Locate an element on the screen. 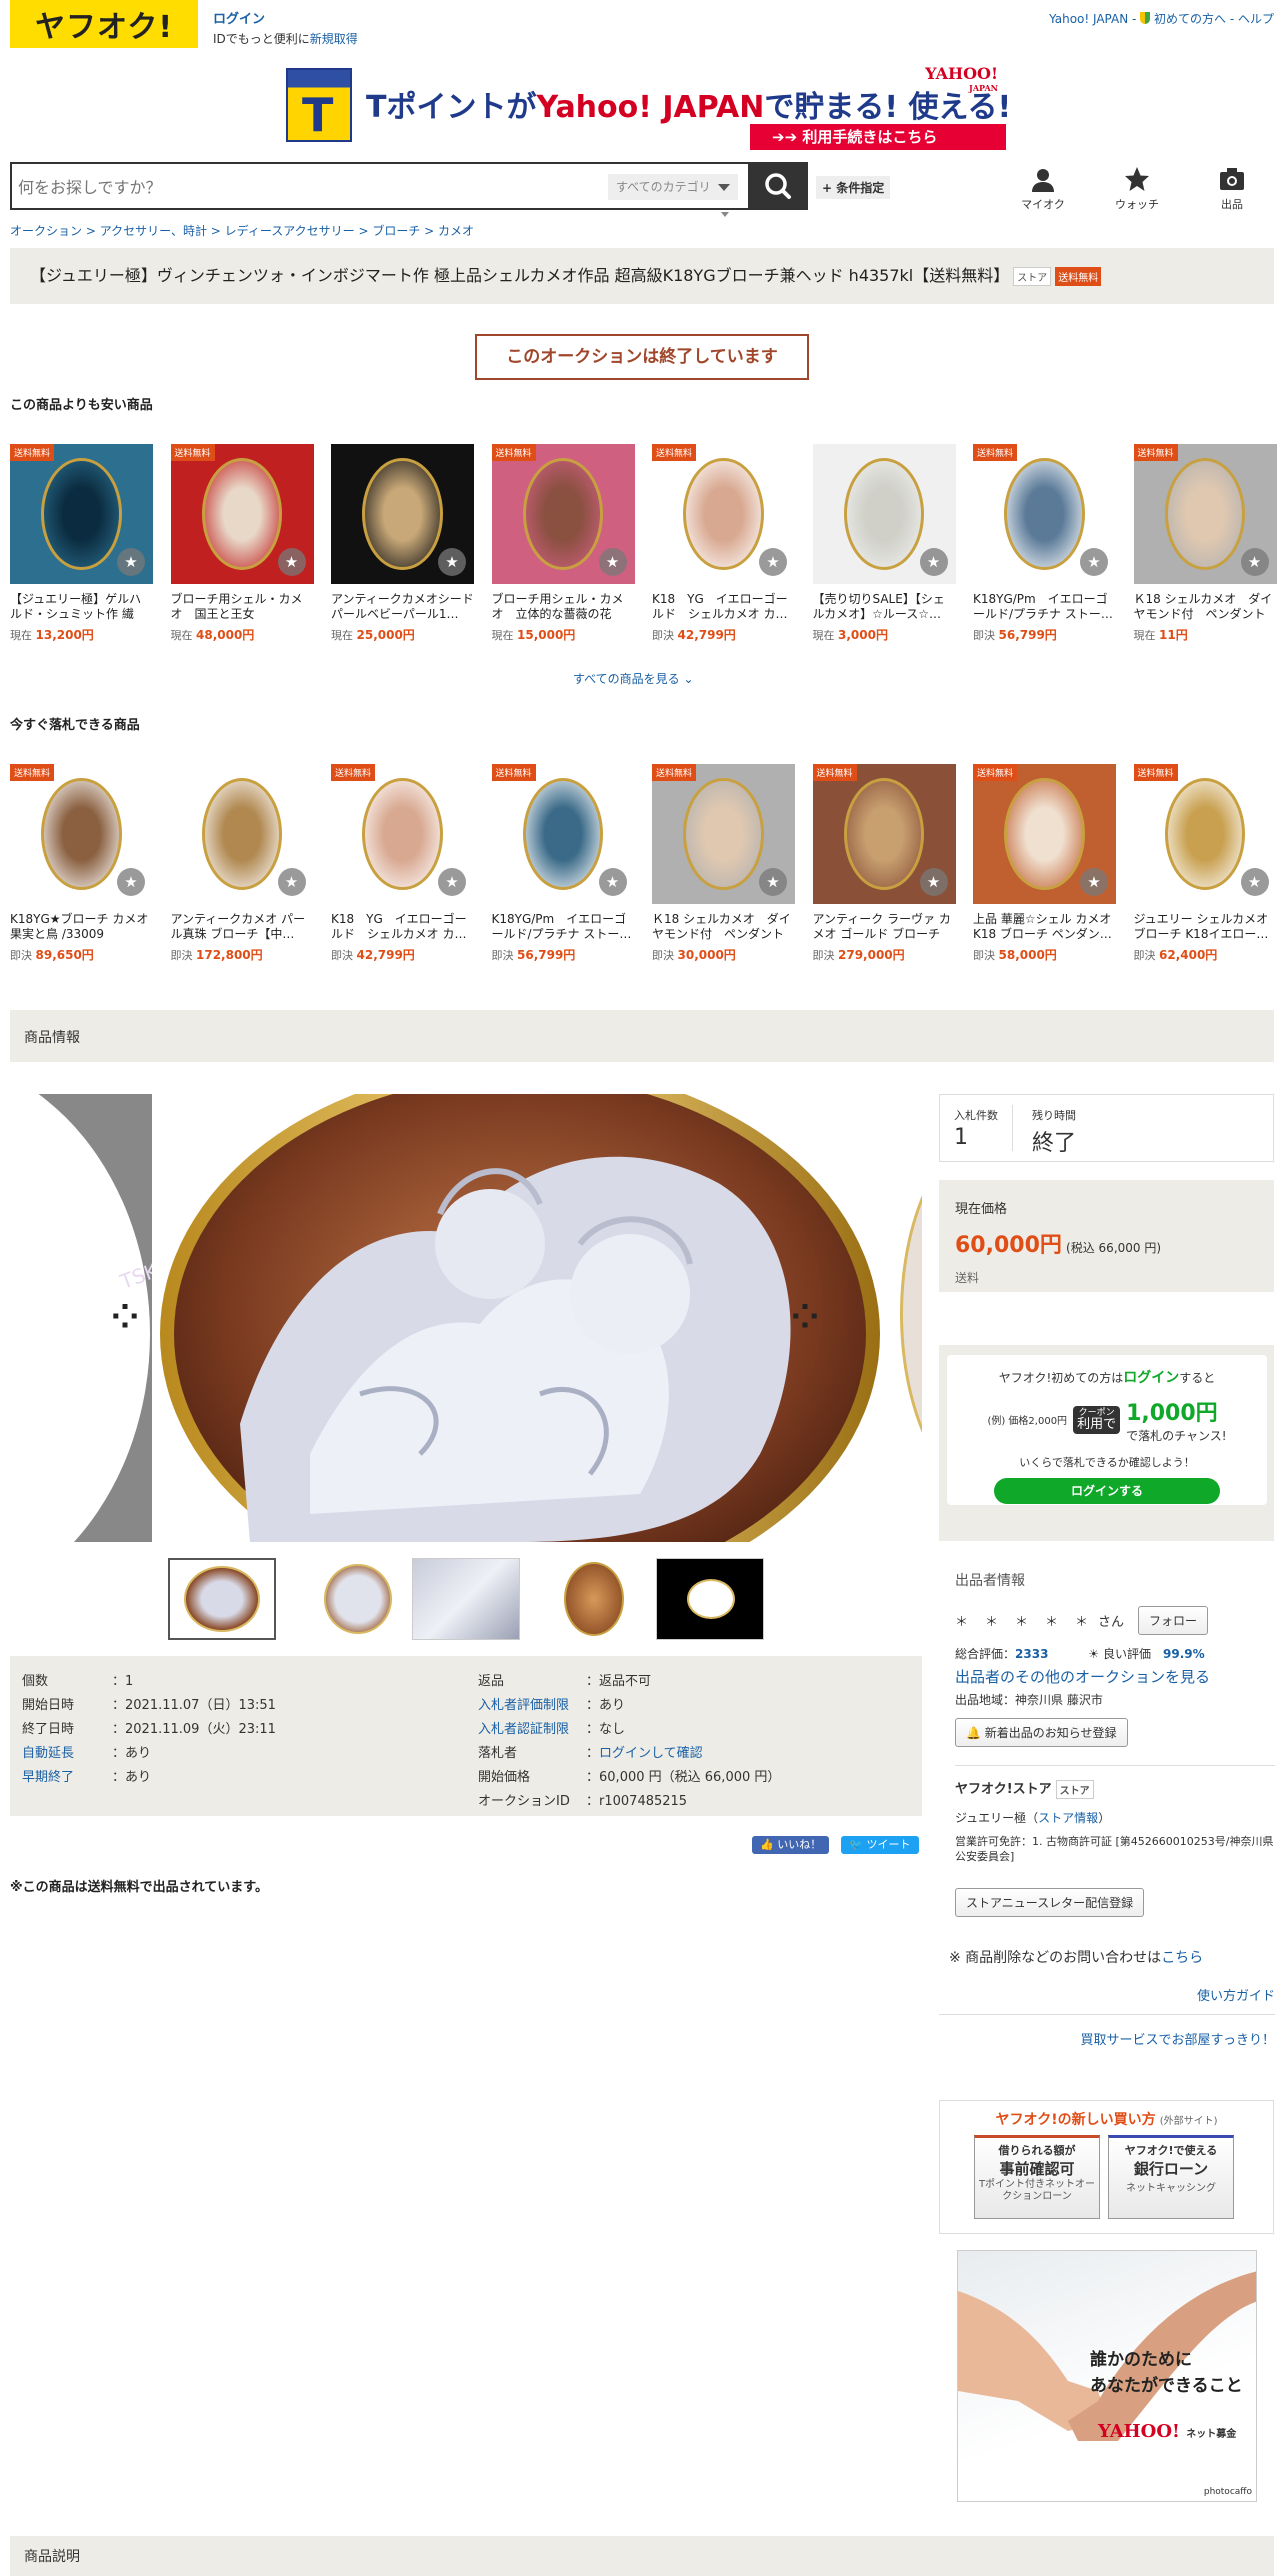 This screenshot has height=2576, width=1284. see-all-link: すべての商品を見る ⌄ is located at coordinates (633, 678).